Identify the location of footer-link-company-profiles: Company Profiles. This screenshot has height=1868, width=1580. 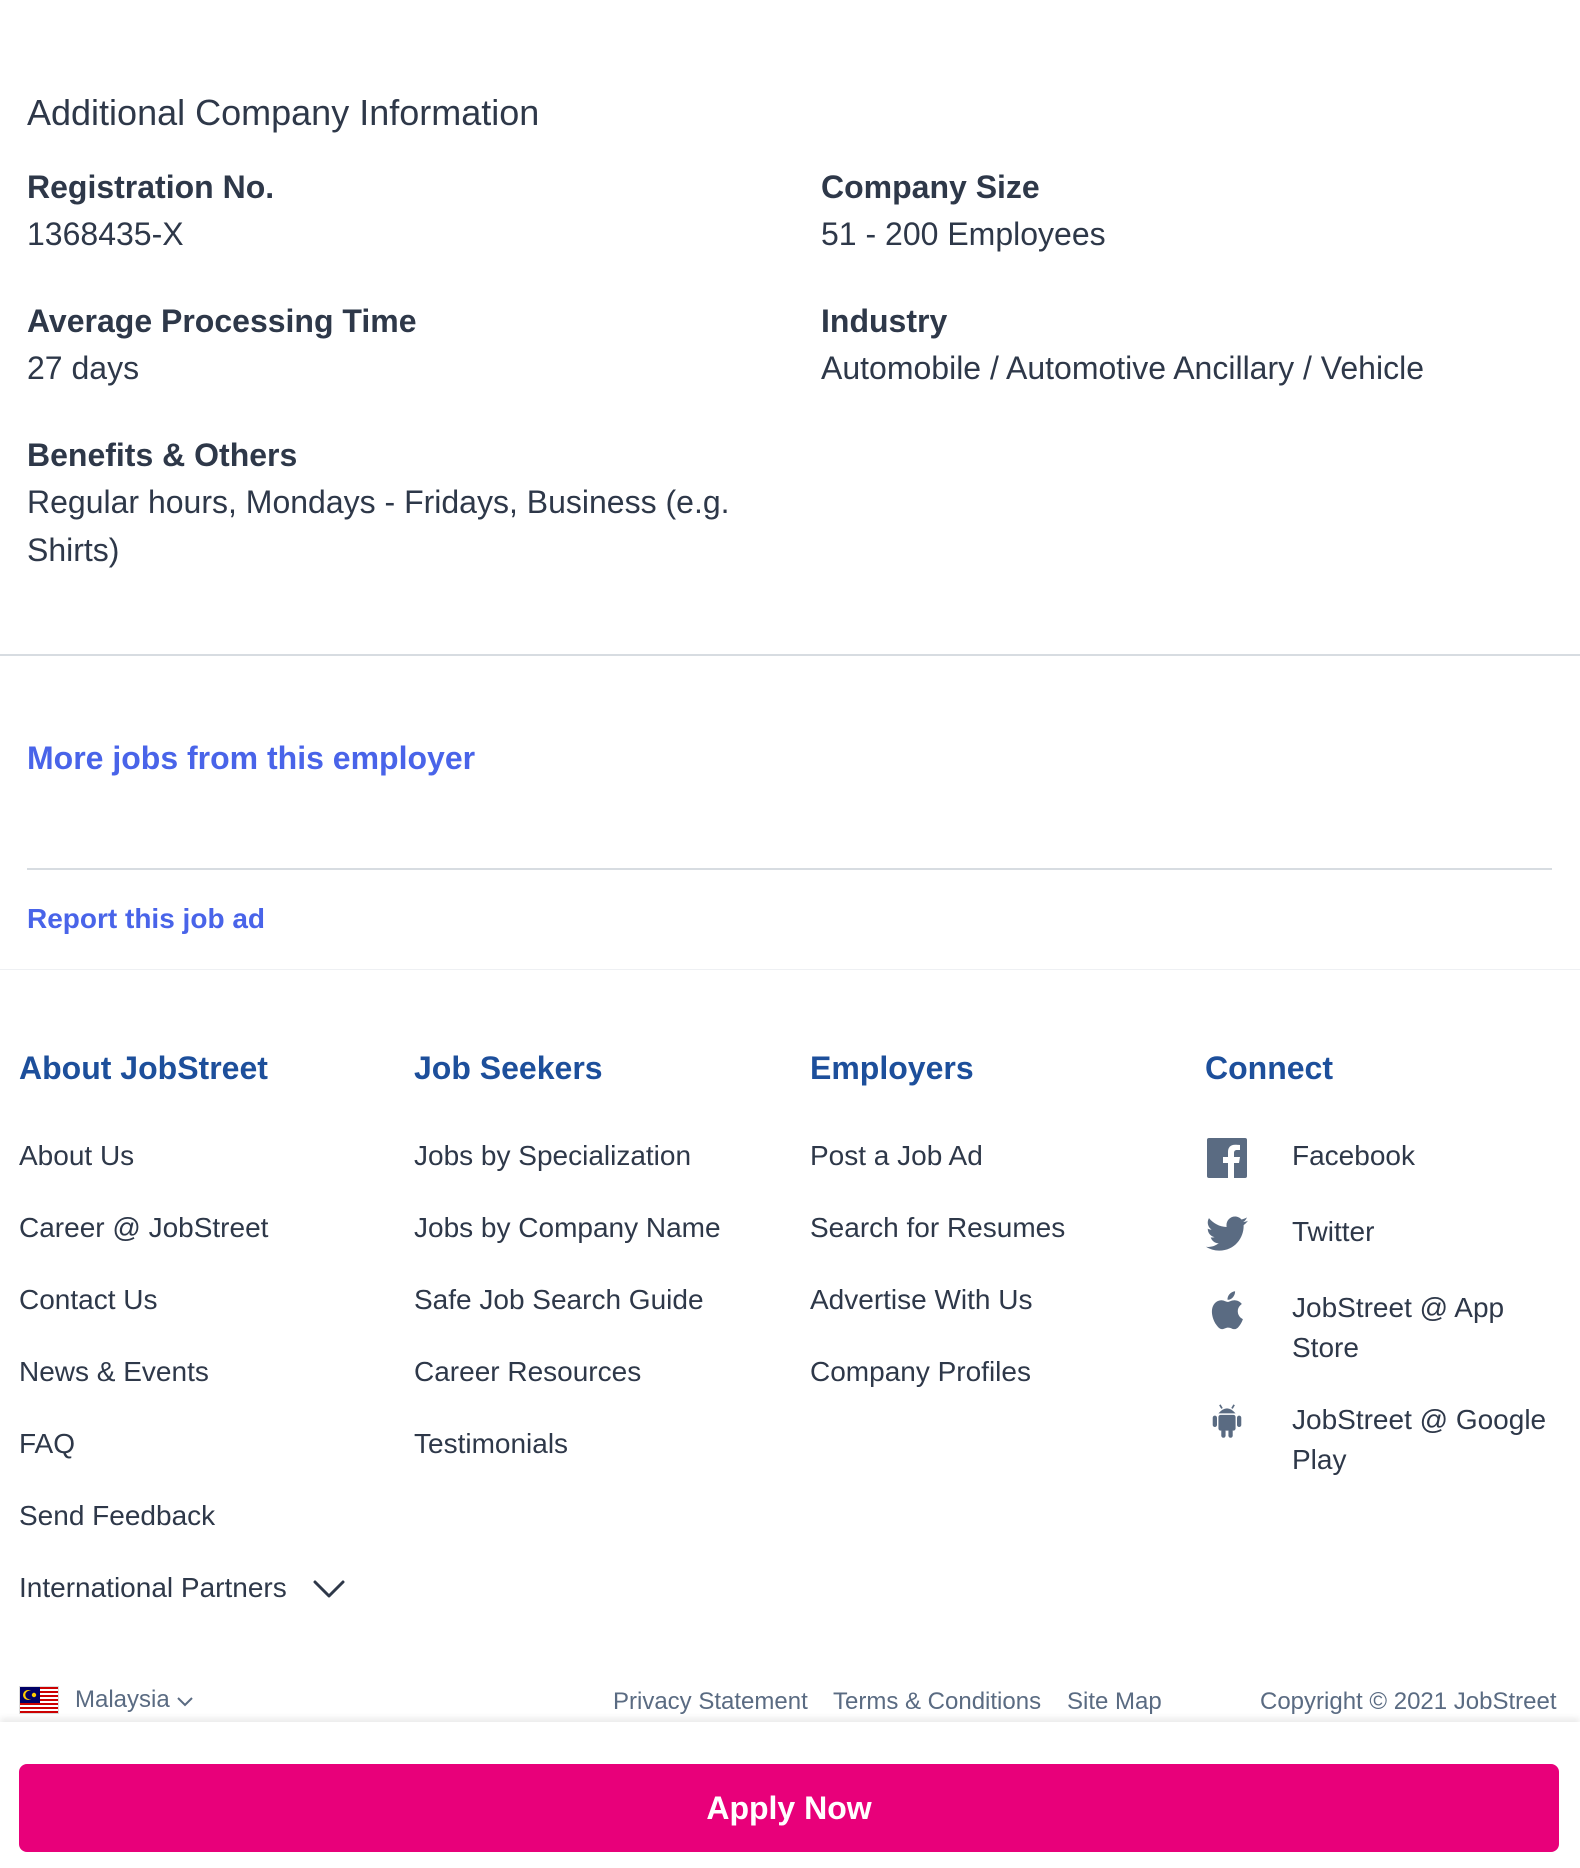
(1005, 1388).